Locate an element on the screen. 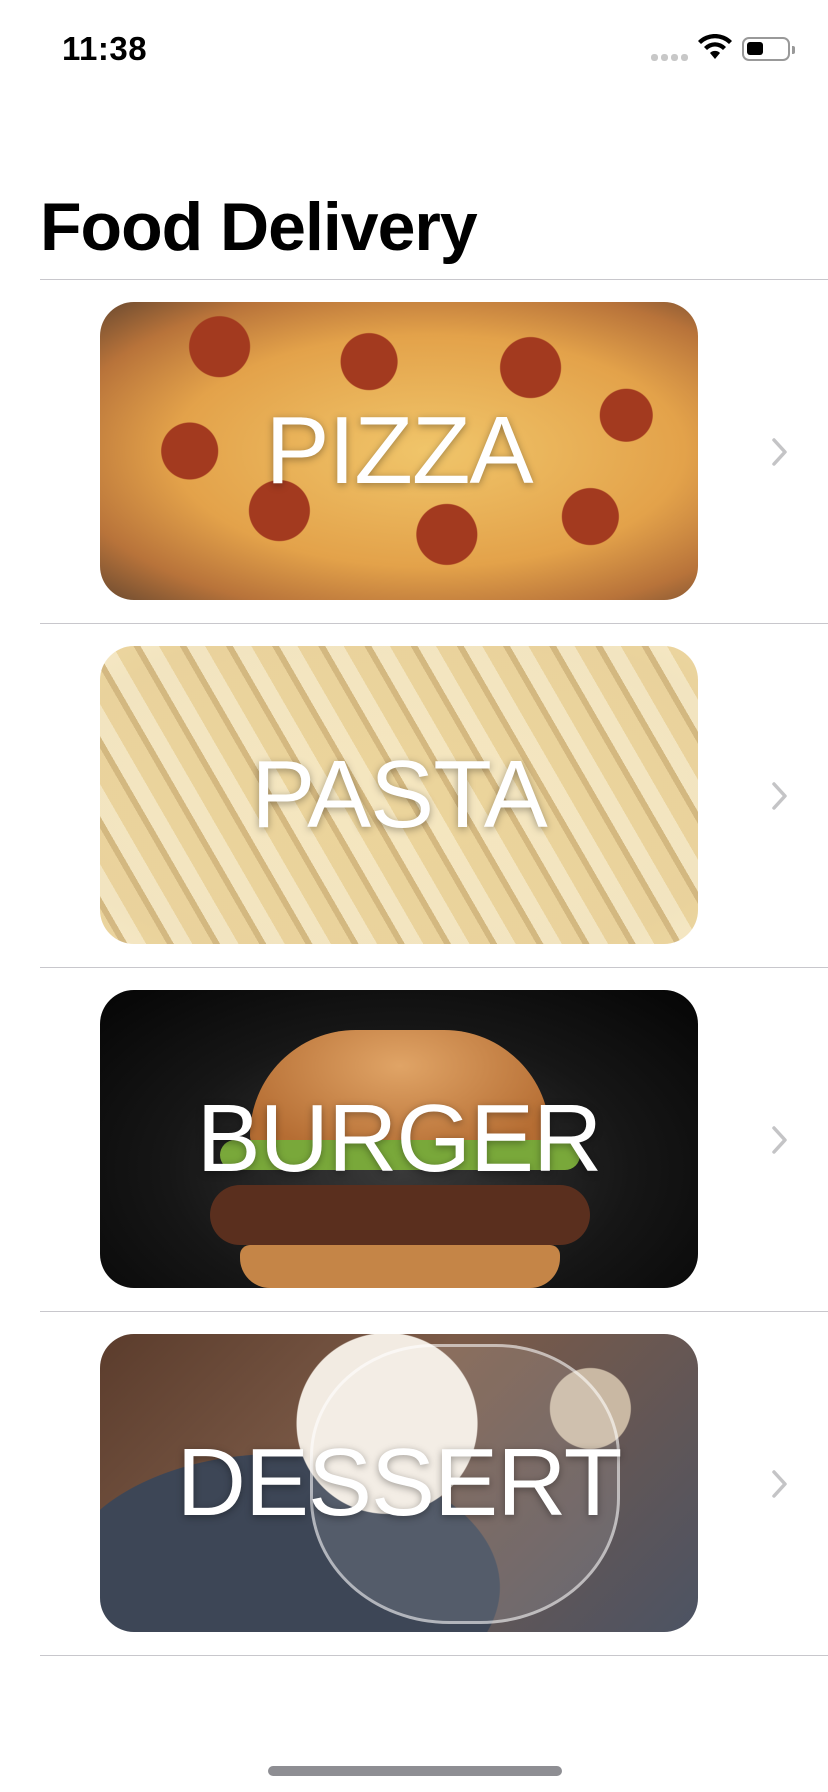 Image resolution: width=828 pixels, height=1792 pixels. status-bar: 11:38 is located at coordinates (414, 50).